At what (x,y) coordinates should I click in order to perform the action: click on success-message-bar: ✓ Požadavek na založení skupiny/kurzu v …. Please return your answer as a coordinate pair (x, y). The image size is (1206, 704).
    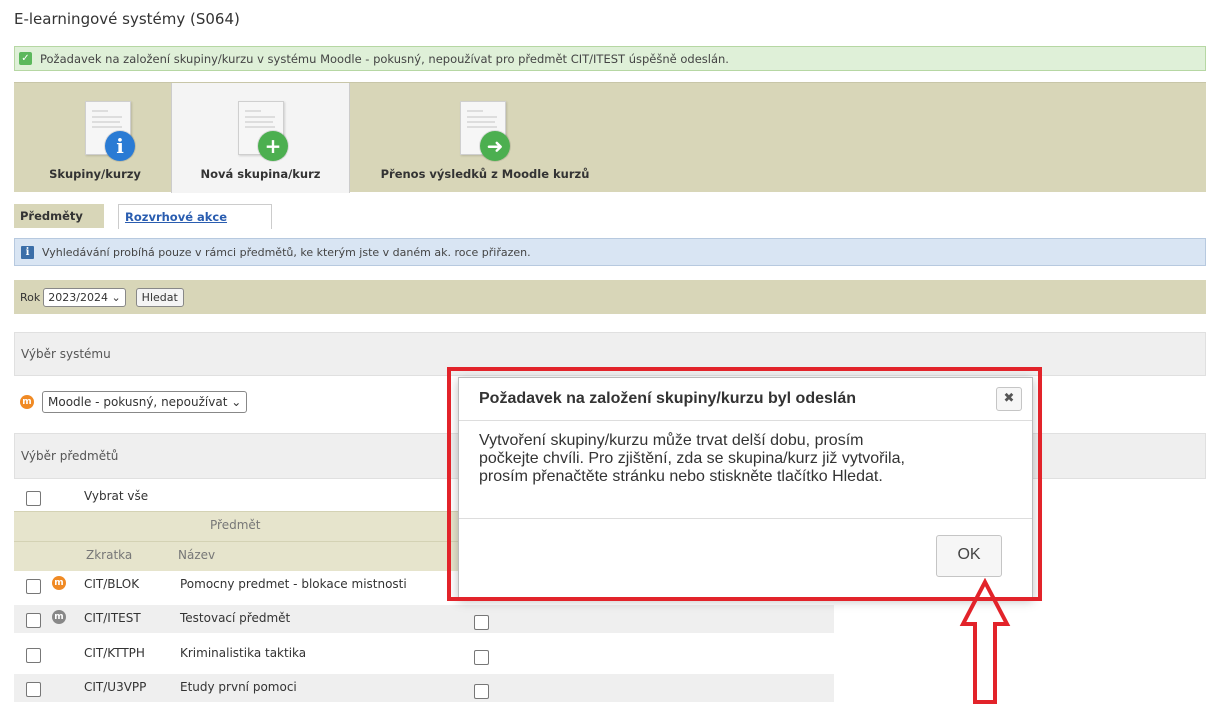
    Looking at the image, I should click on (610, 58).